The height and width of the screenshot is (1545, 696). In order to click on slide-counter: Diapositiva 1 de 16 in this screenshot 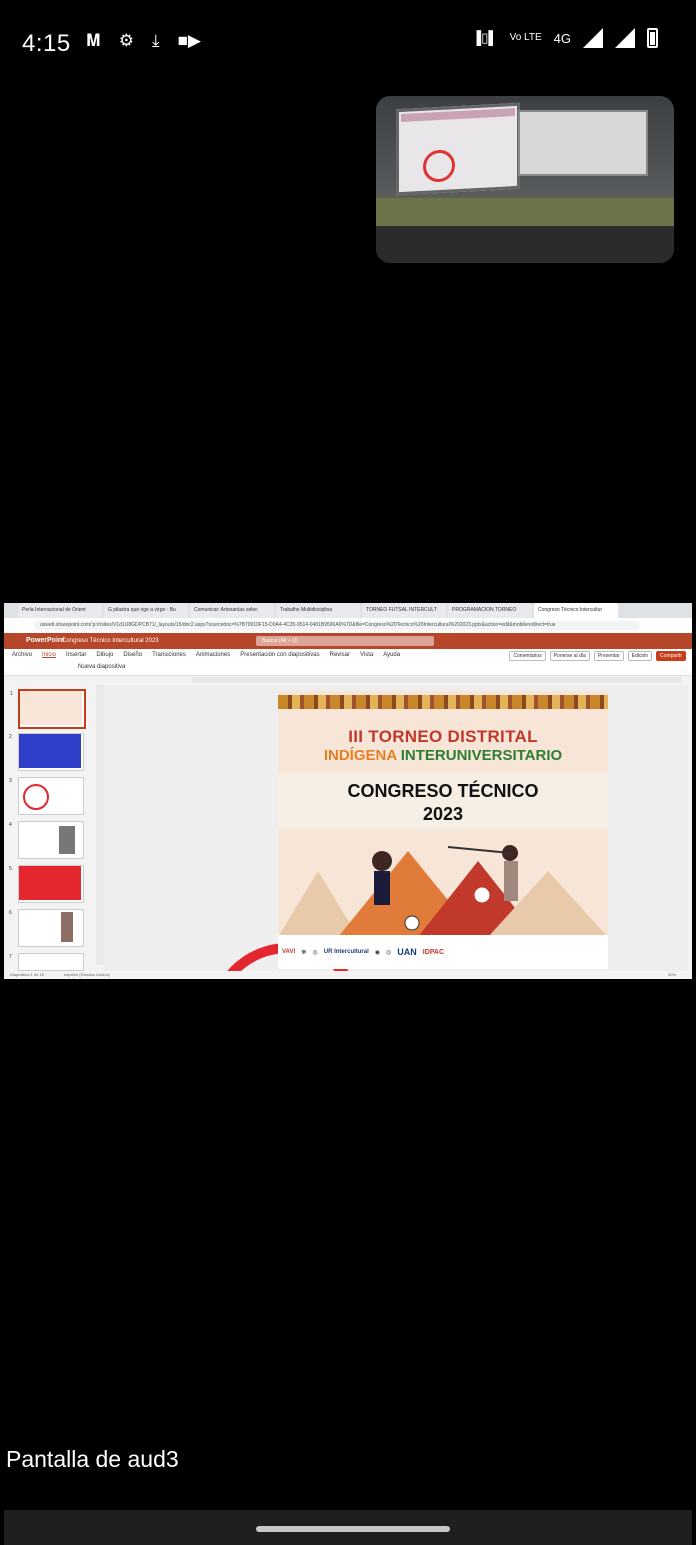, I will do `click(27, 974)`.